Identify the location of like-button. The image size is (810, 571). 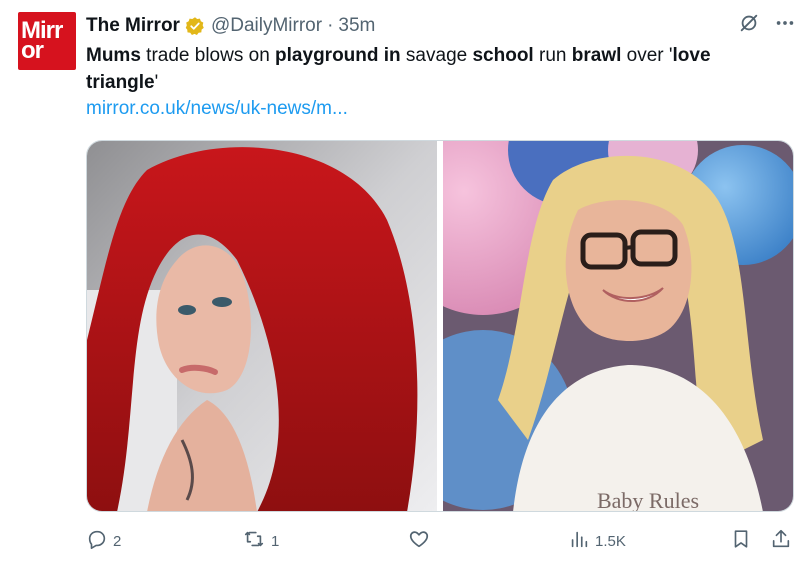
(421, 541).